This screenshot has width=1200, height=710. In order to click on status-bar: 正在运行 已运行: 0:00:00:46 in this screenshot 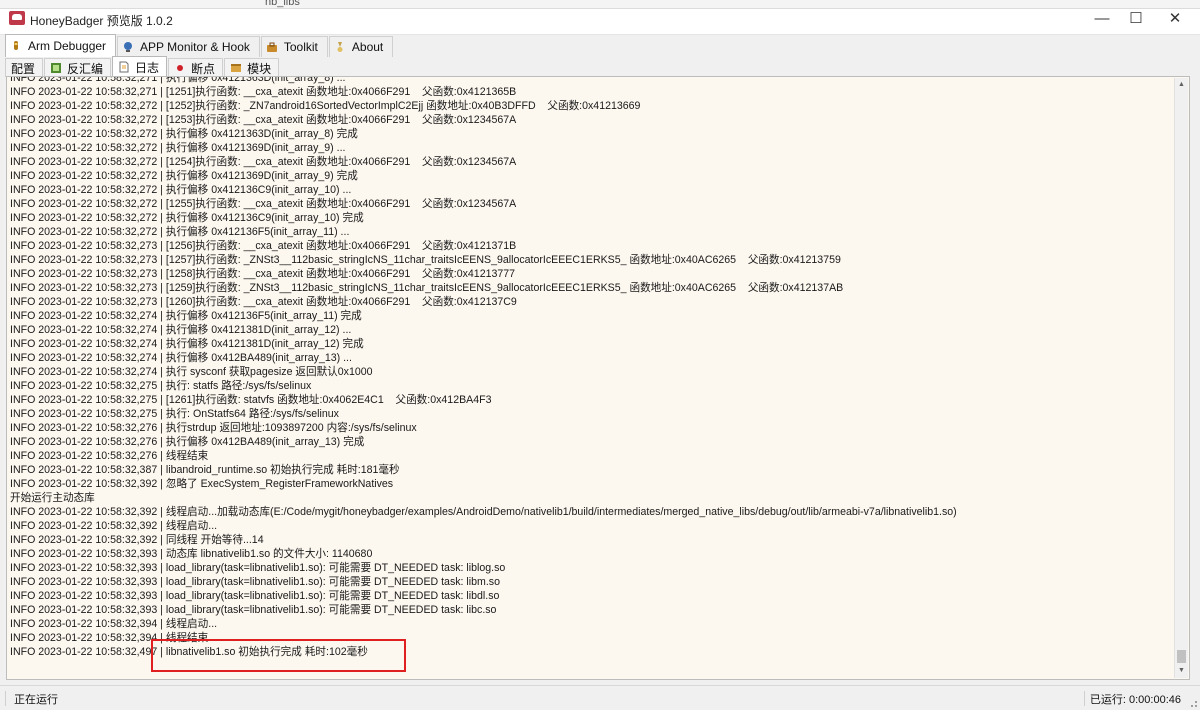, I will do `click(600, 697)`.